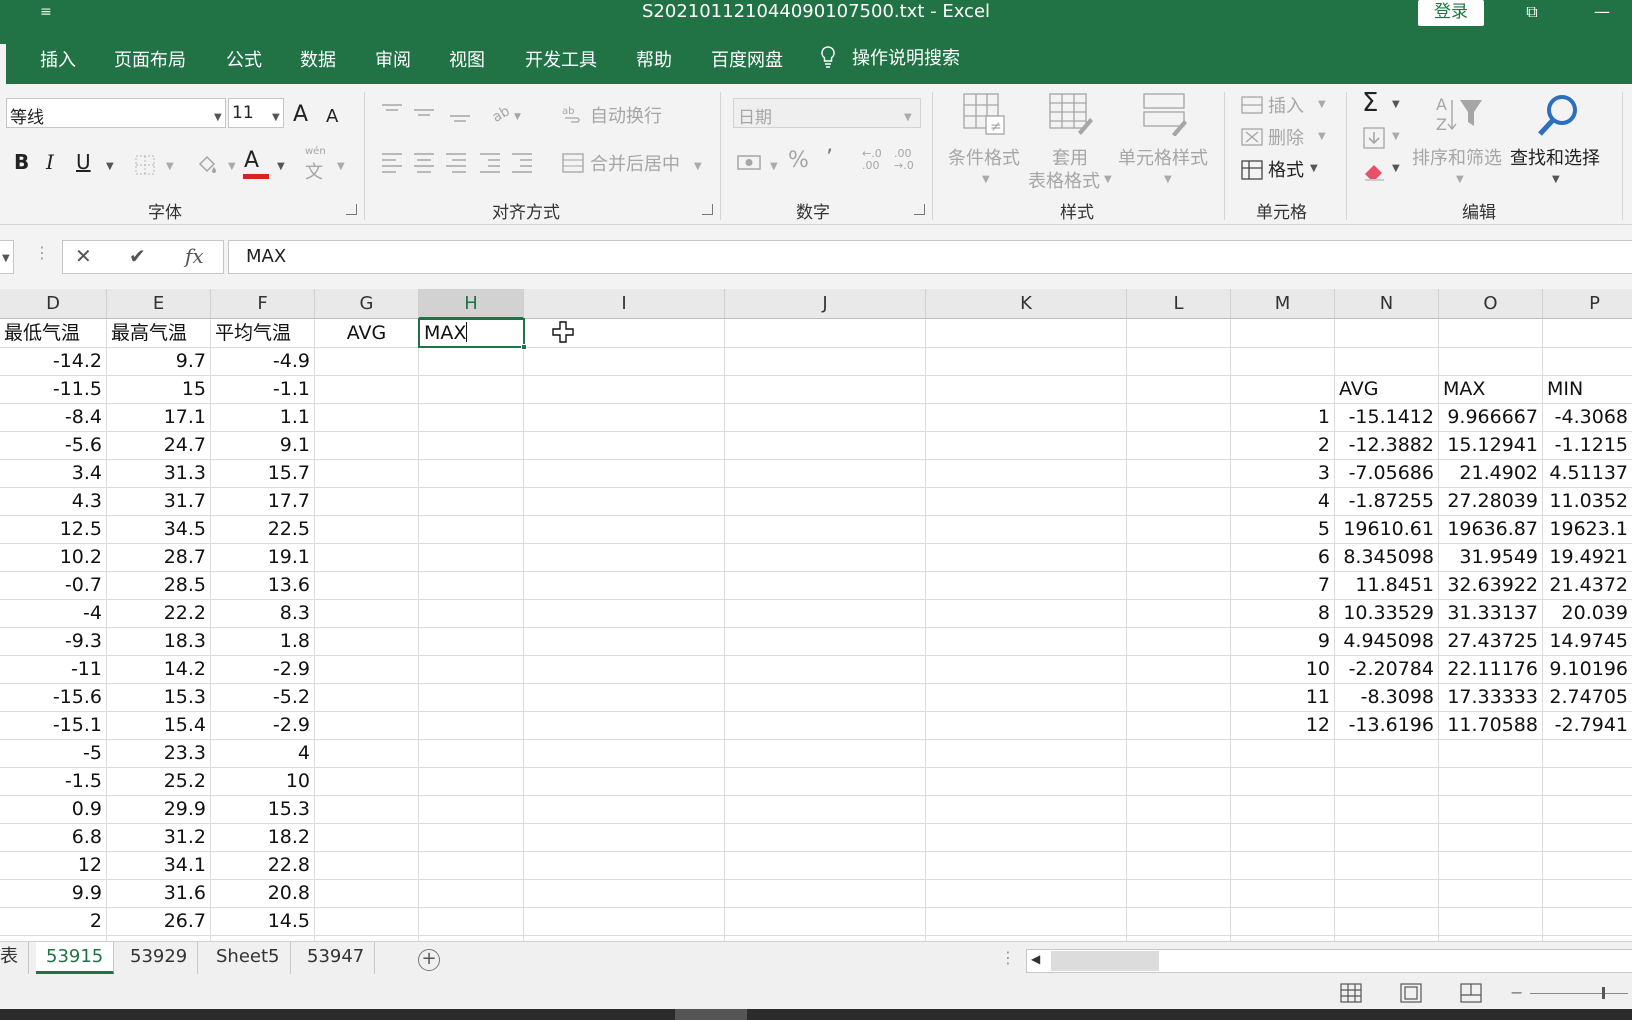 This screenshot has width=1632, height=1020. I want to click on min-temp-cell: 12.5, so click(53, 529).